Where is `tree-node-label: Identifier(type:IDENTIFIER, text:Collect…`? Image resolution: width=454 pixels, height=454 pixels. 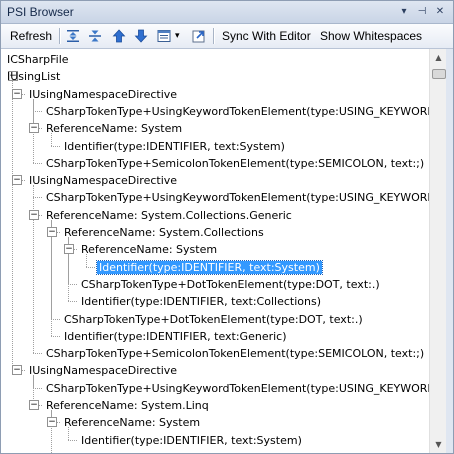 tree-node-label: Identifier(type:IDENTIFIER, text:Collect… is located at coordinates (201, 301).